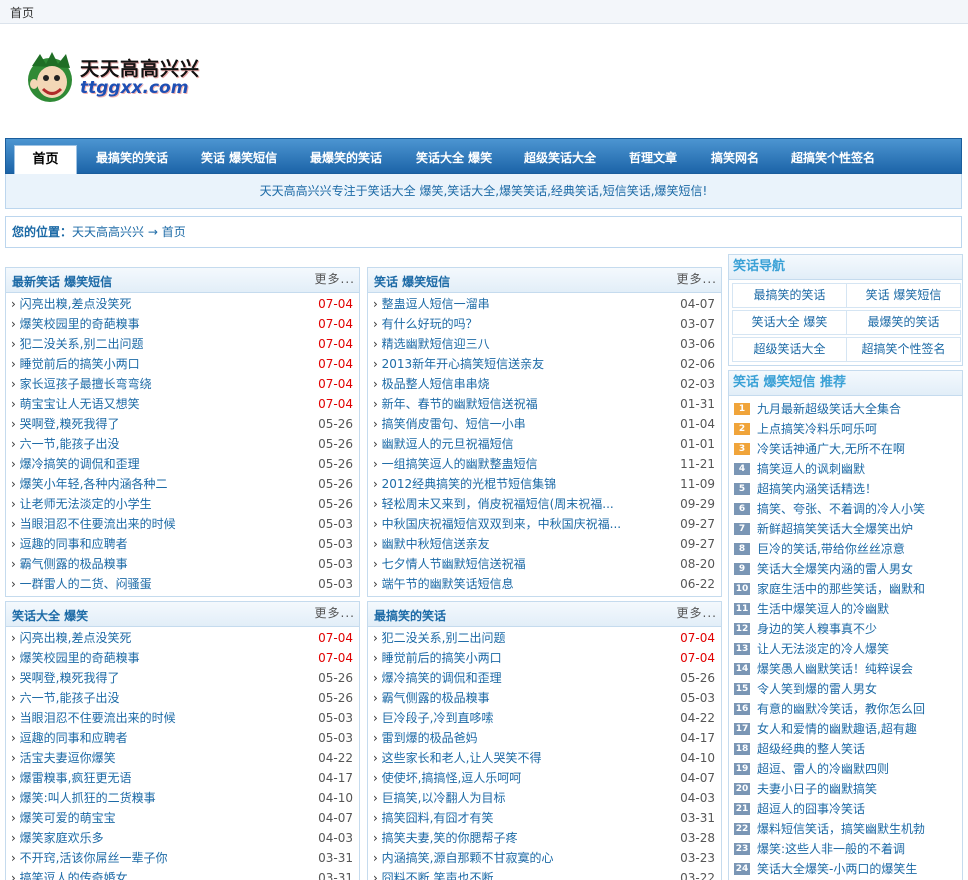 This screenshot has height=880, width=968. Describe the element at coordinates (857, 509) in the screenshot. I see `rank-article-link: 搞笑、夸张、不着调的冷人小笑` at that location.